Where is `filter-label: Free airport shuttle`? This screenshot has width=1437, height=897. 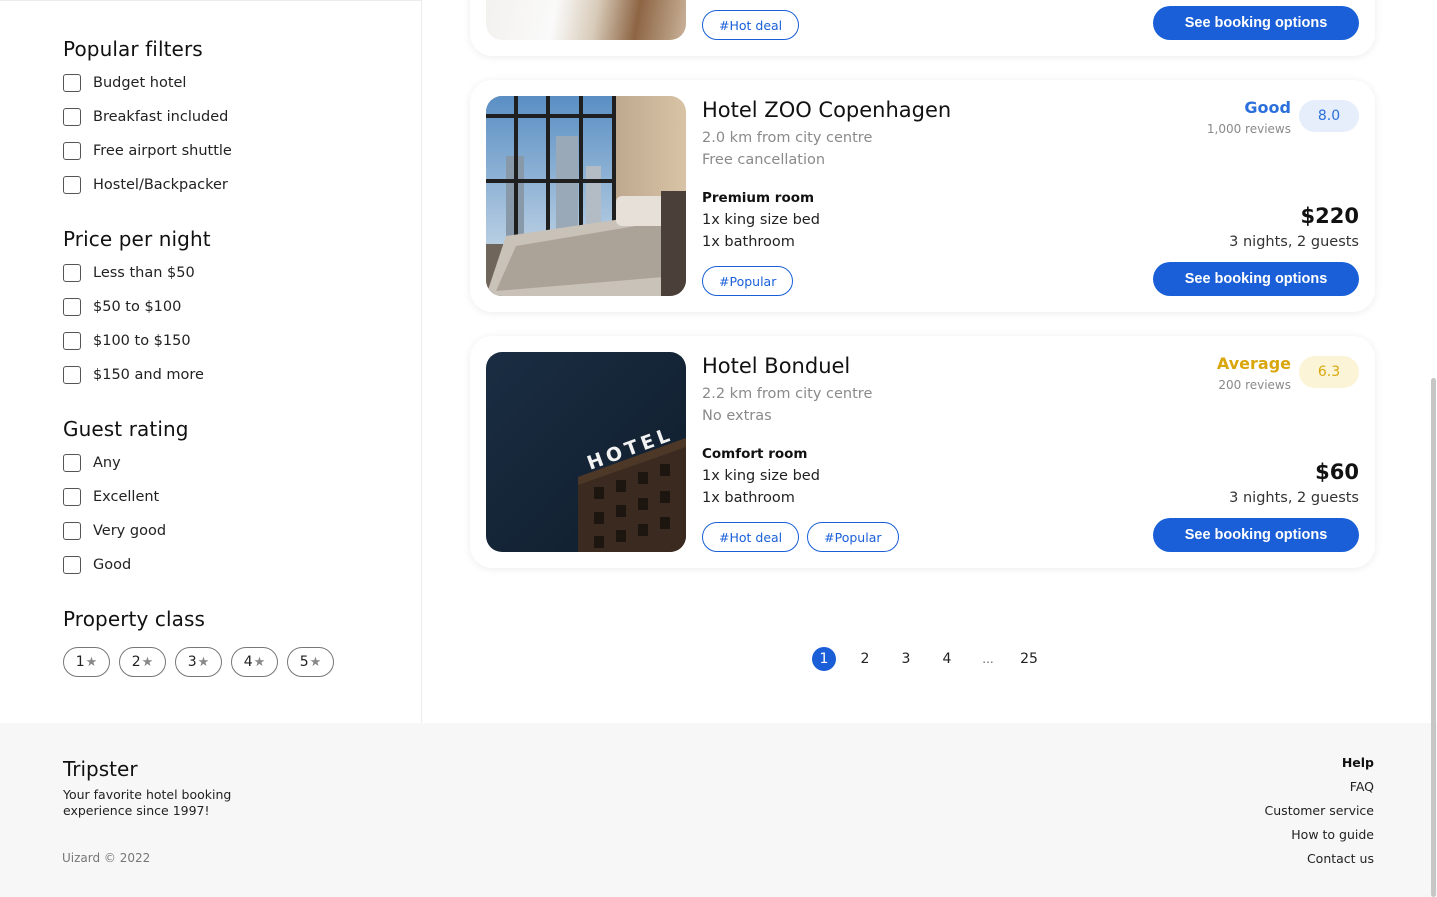
filter-label: Free airport shuttle is located at coordinates (162, 151).